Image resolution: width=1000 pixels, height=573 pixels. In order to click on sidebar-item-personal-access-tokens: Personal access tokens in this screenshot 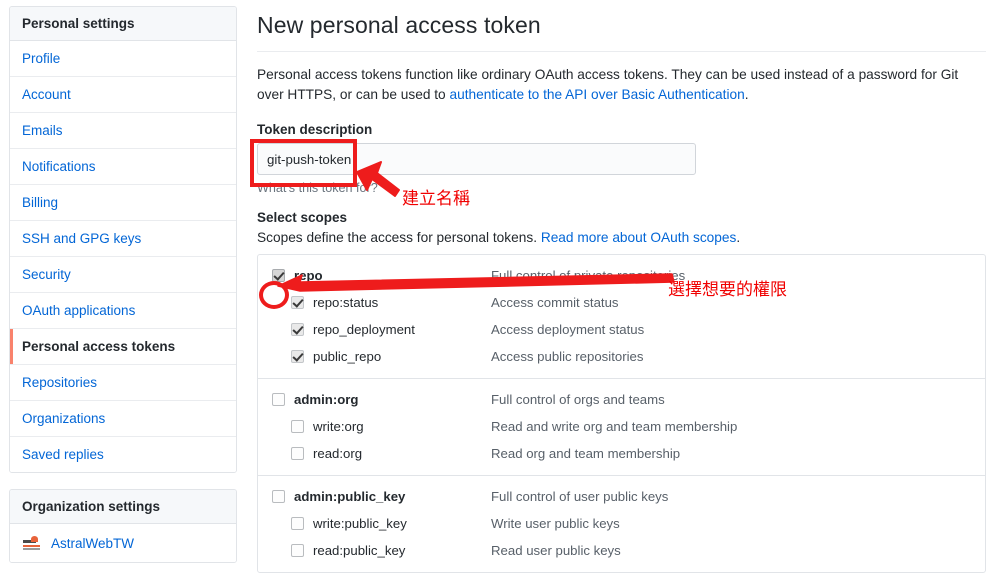, I will do `click(123, 347)`.